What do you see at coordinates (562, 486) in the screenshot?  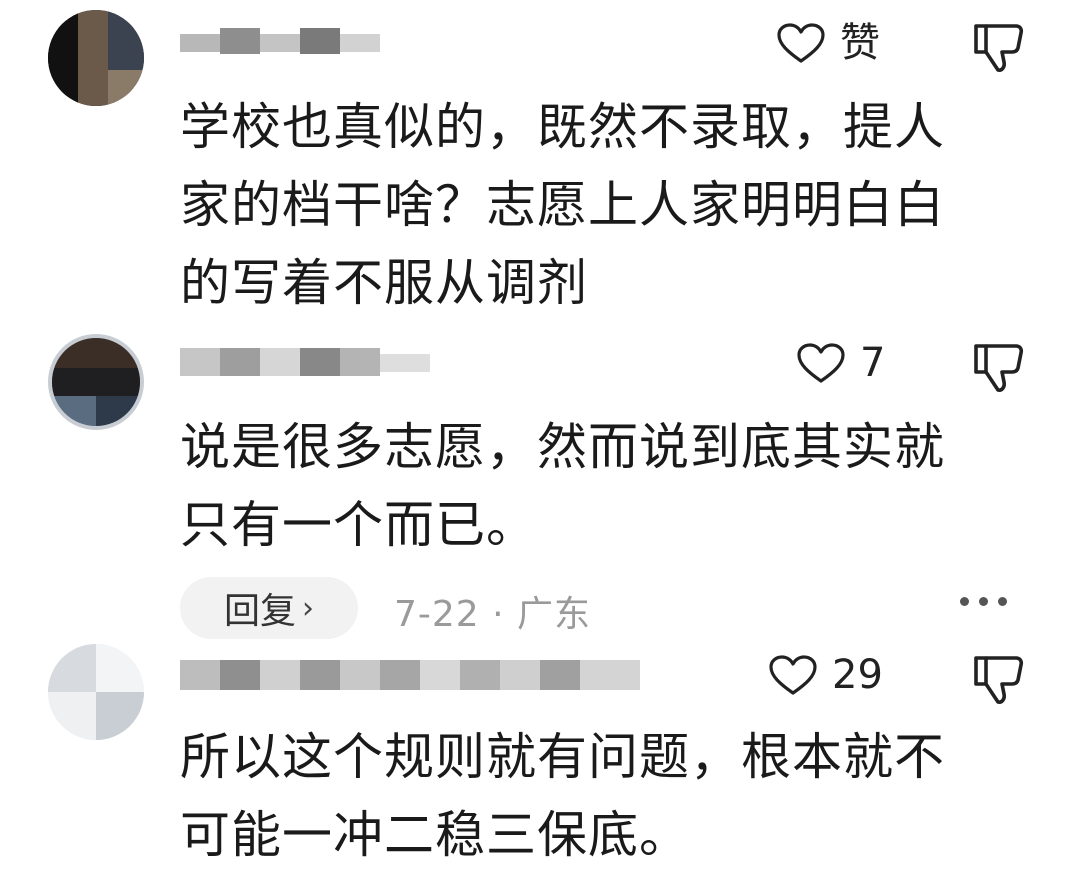 I see `comment-text: 说是很多志愿，然而说到底其实就 只有一个而已。` at bounding box center [562, 486].